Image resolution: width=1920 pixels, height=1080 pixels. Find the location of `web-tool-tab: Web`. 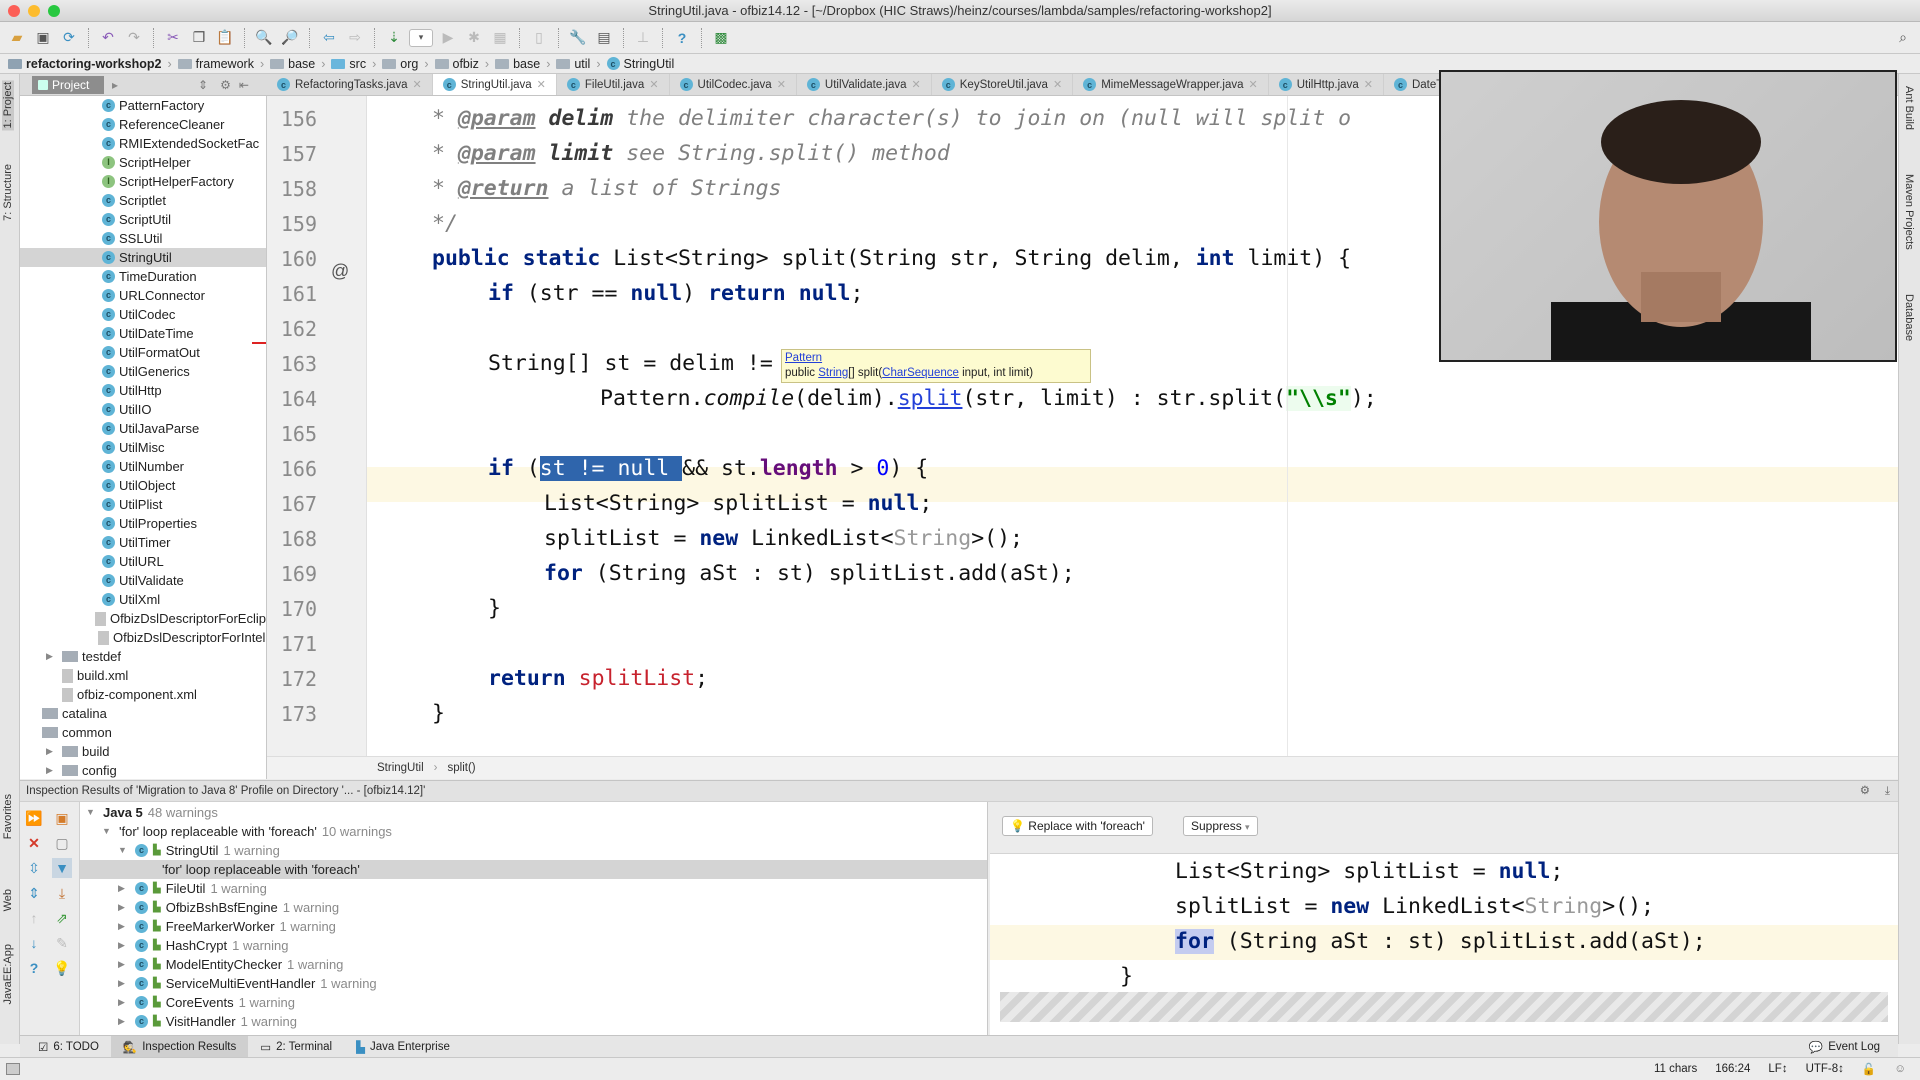

web-tool-tab: Web is located at coordinates (8, 900).